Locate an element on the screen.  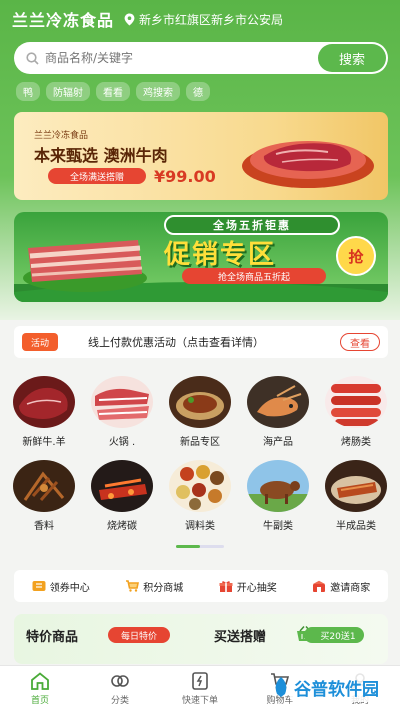
category-label: 调料类 is located at coordinates (200, 526).